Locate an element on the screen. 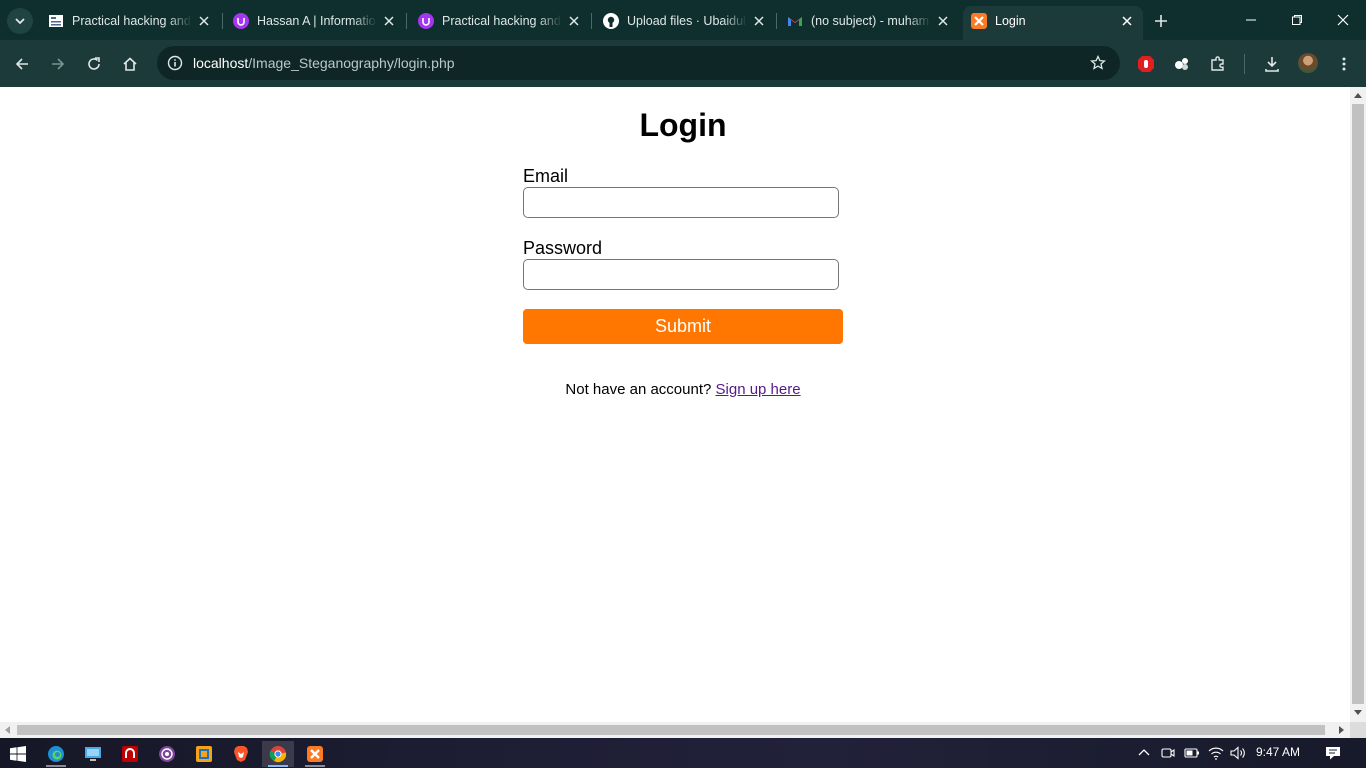  tab-hassan-information: Hassan A | Informatio is located at coordinates (315, 21).